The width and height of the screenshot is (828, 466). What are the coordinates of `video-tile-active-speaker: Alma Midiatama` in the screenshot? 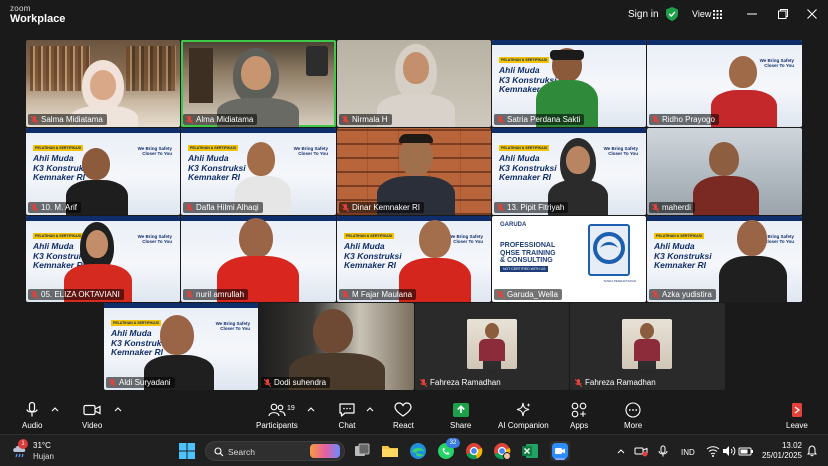 It's located at (258, 83).